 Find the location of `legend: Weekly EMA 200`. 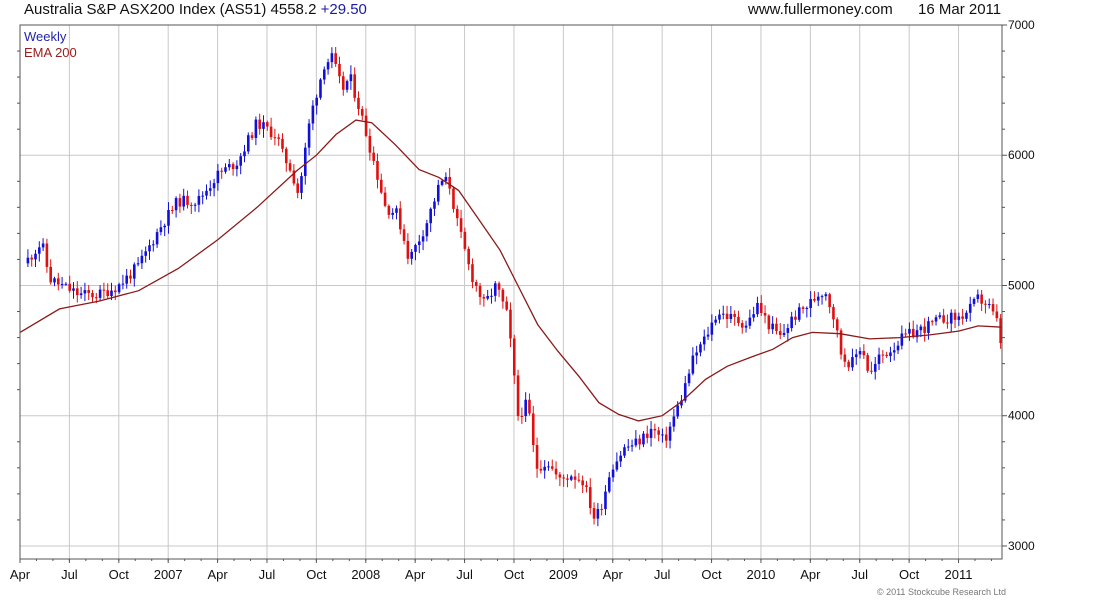

legend: Weekly EMA 200 is located at coordinates (50, 45).